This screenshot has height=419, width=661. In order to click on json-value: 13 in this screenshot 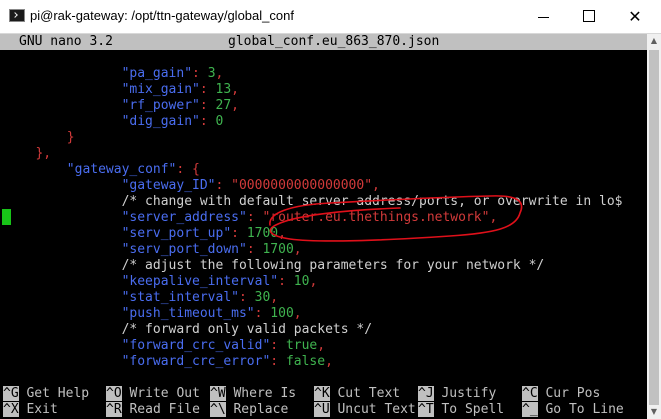, I will do `click(223, 89)`.